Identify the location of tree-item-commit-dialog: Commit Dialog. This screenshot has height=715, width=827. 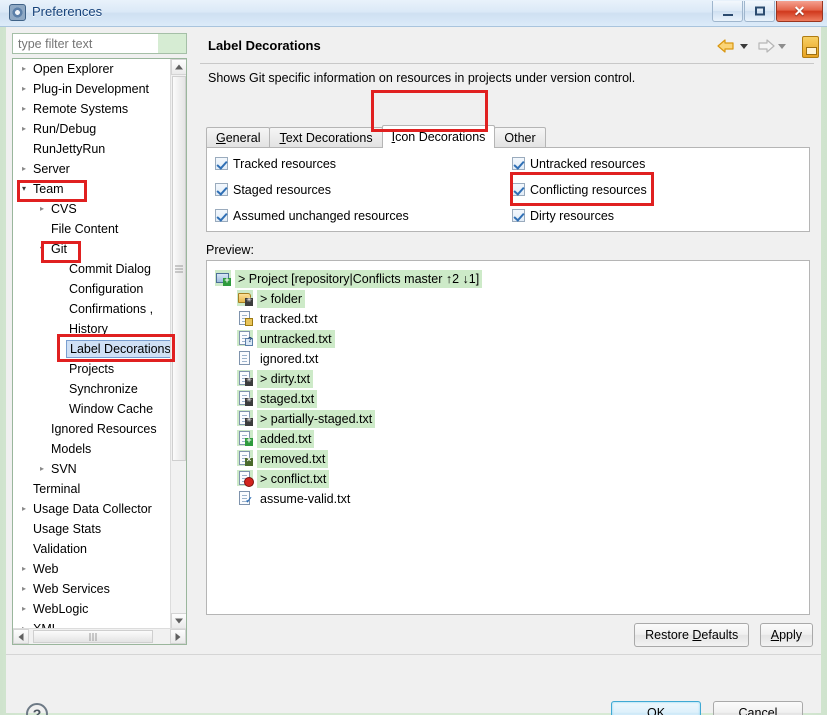
(92, 269).